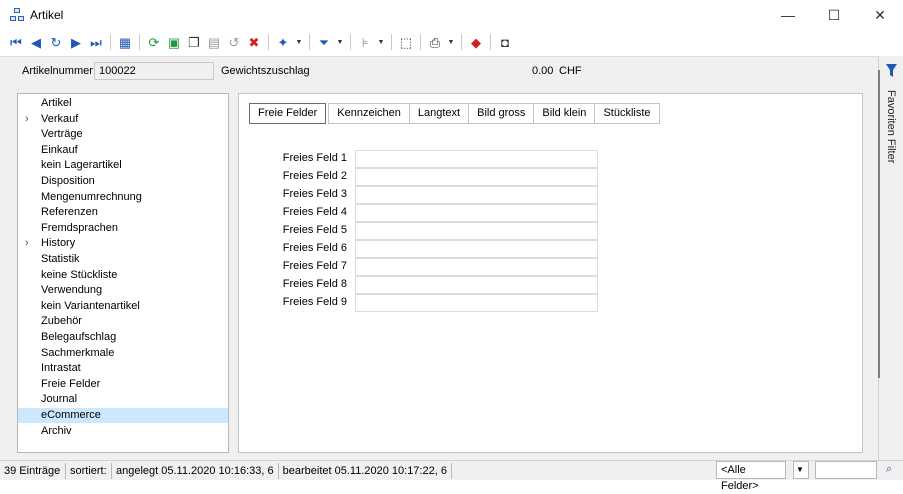 The image size is (903, 494). What do you see at coordinates (299, 42) in the screenshot?
I see `pin-dropdown-icon: ▼` at bounding box center [299, 42].